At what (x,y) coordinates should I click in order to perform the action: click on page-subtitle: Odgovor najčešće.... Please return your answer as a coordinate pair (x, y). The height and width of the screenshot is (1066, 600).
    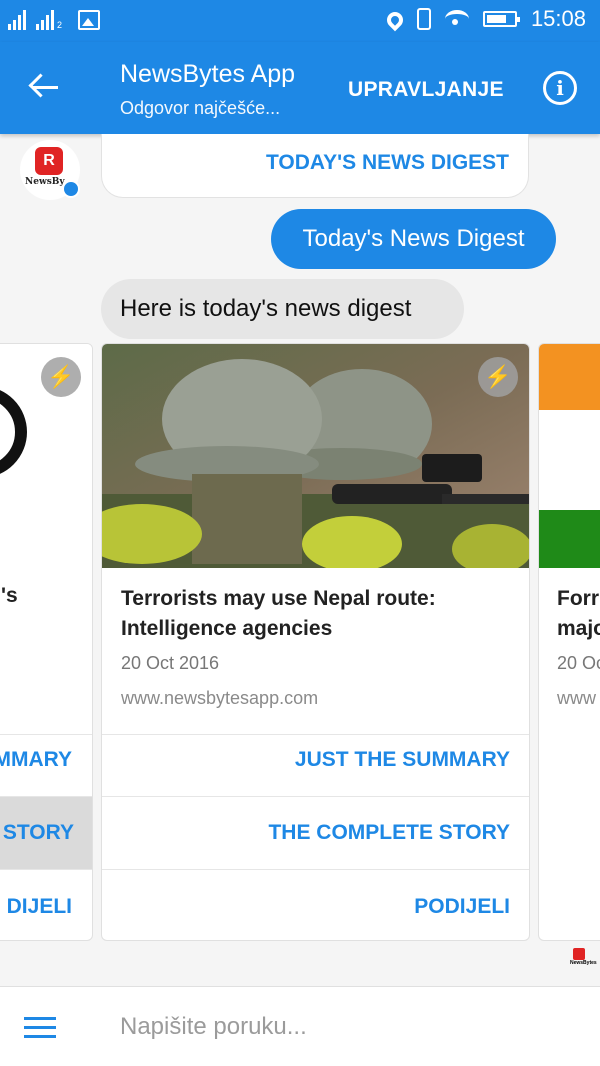
    Looking at the image, I should click on (200, 108).